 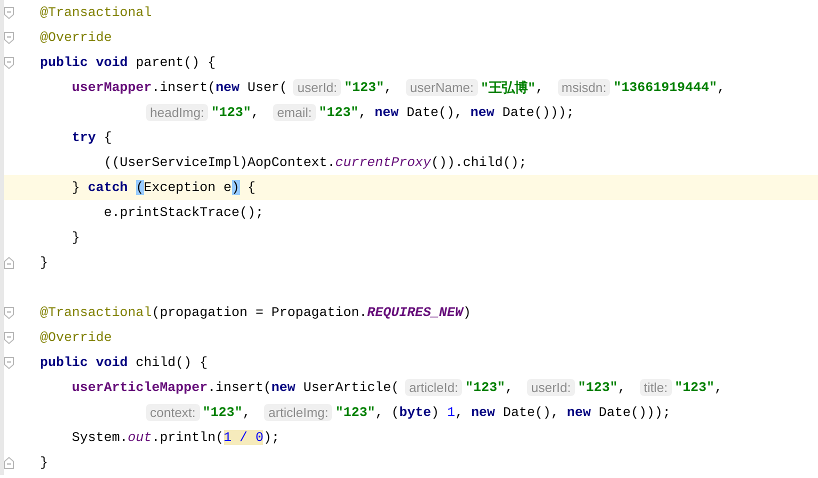 I want to click on code-text: (propagation = Propagation., so click(x=260, y=312).